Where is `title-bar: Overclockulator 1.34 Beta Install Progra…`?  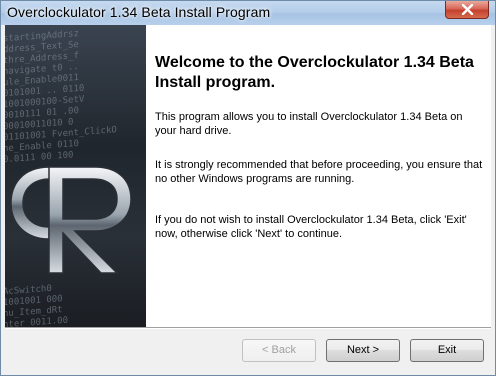
title-bar: Overclockulator 1.34 Beta Install Progra… is located at coordinates (248, 13).